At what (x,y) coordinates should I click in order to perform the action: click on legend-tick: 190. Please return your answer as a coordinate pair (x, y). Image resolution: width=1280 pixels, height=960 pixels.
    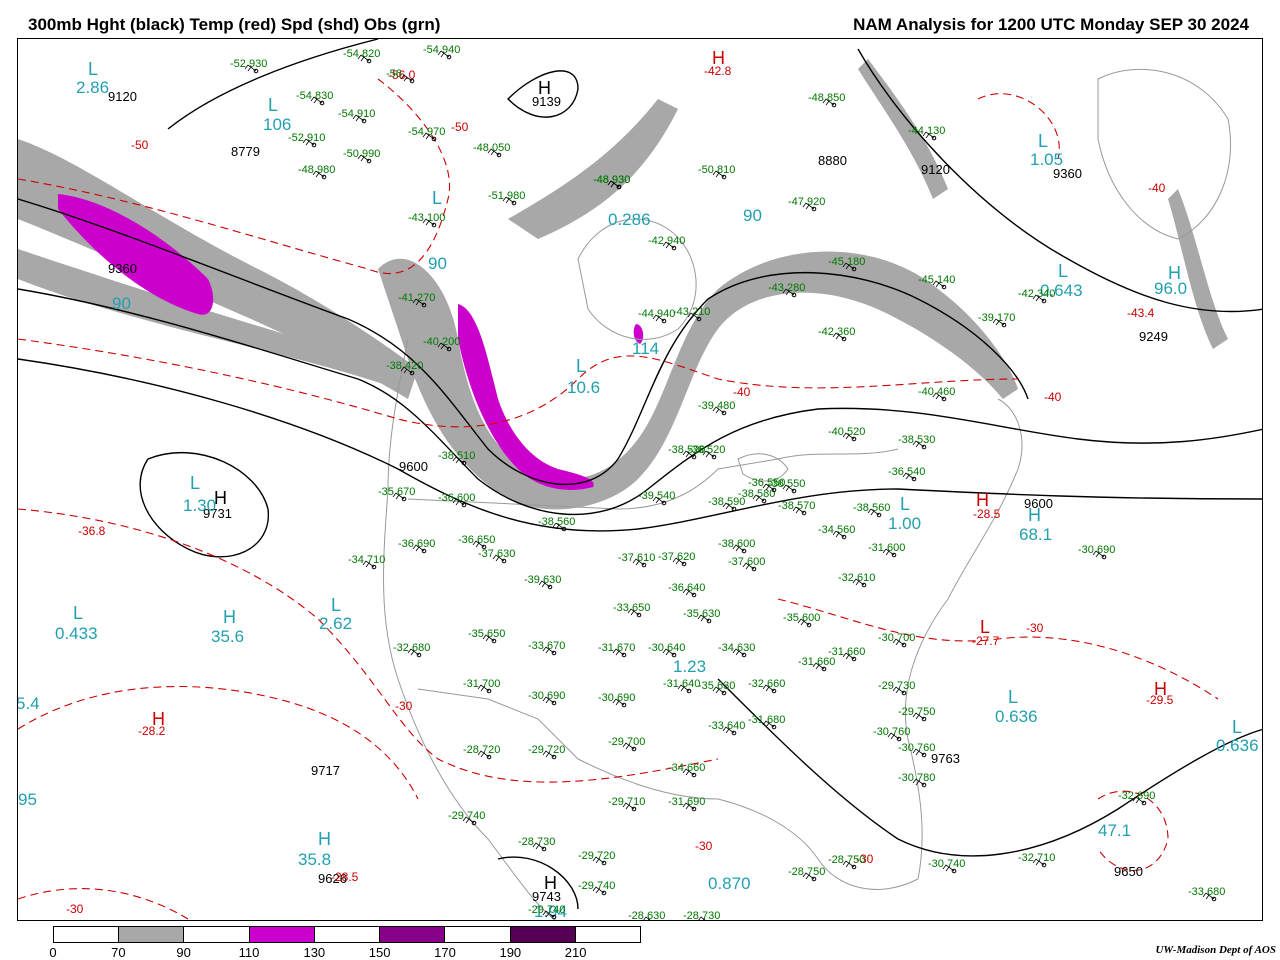
    Looking at the image, I should click on (510, 952).